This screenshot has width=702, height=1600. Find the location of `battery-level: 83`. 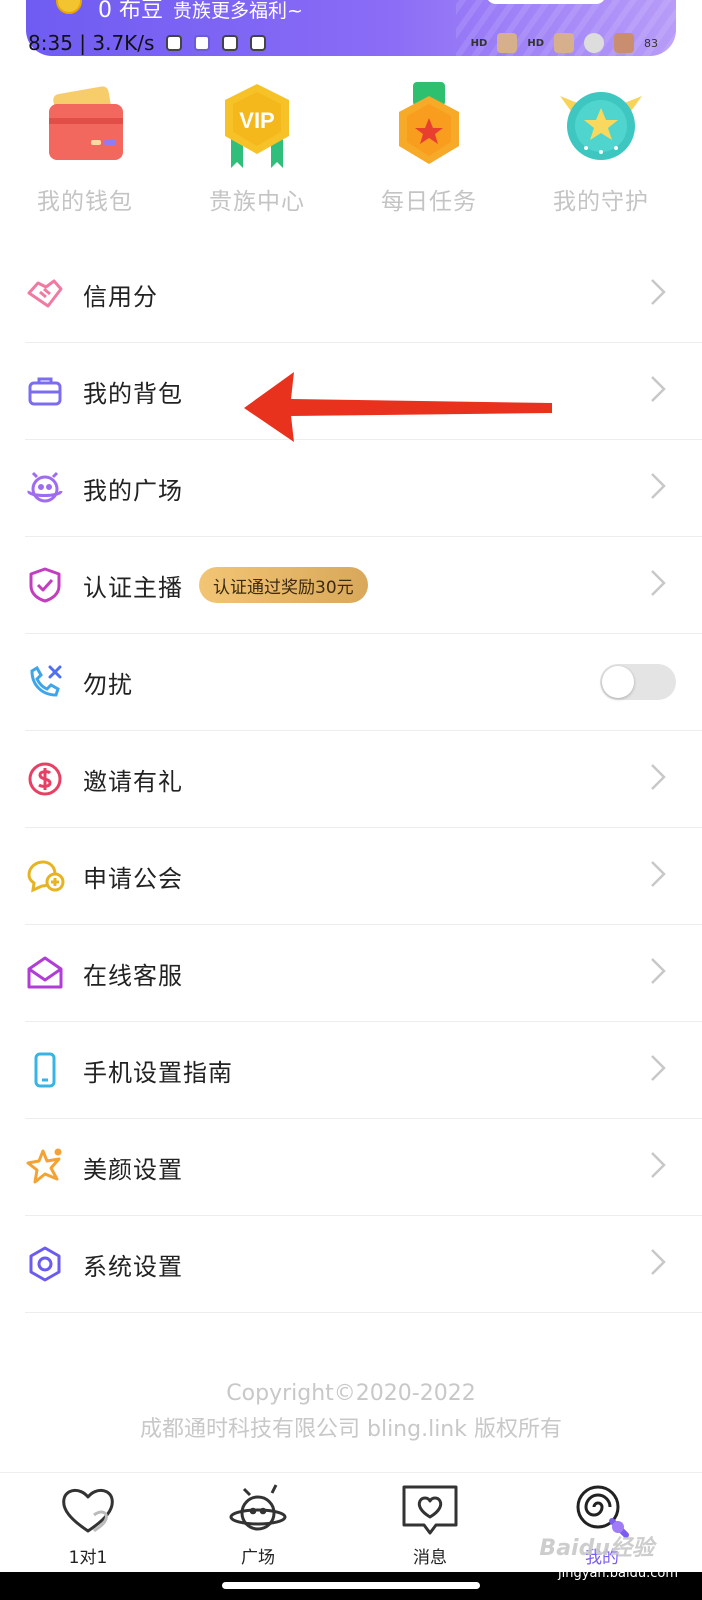

battery-level: 83 is located at coordinates (651, 43).